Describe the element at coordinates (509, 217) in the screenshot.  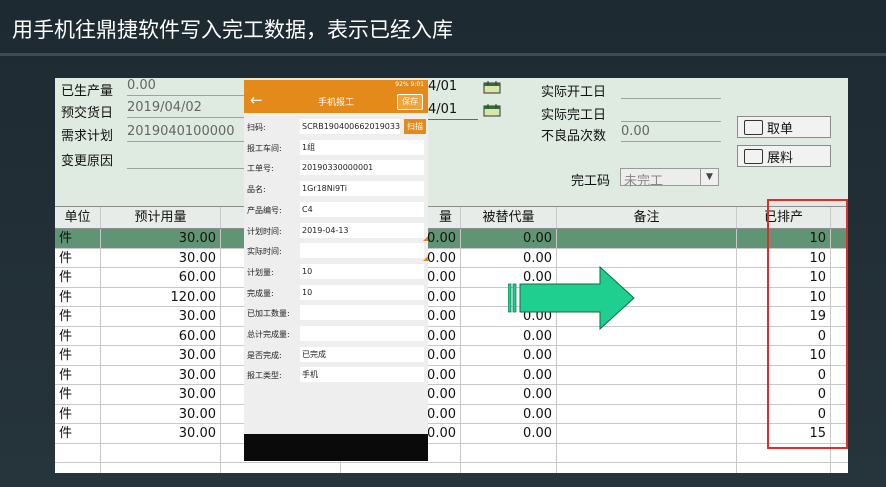
I see `col-substitute: 被替代量` at that location.